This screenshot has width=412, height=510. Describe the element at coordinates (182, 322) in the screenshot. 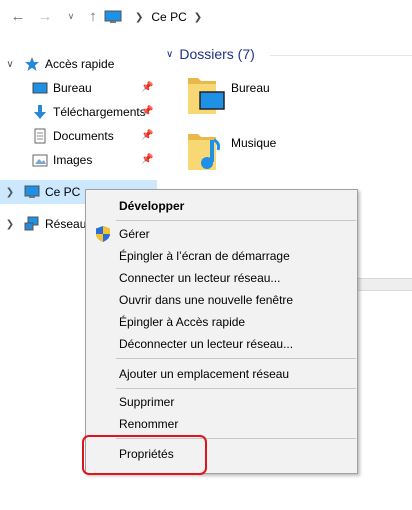

I see `menu-item-label: Épingler à Accès rapide` at that location.